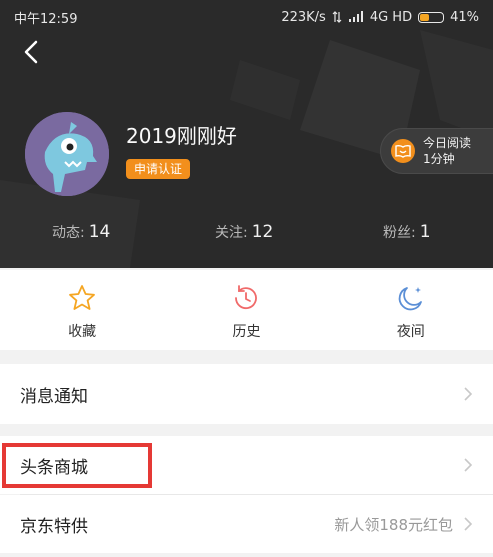 Image resolution: width=493 pixels, height=557 pixels. Describe the element at coordinates (68, 233) in the screenshot. I see `stat-posts-label: 动态:` at that location.